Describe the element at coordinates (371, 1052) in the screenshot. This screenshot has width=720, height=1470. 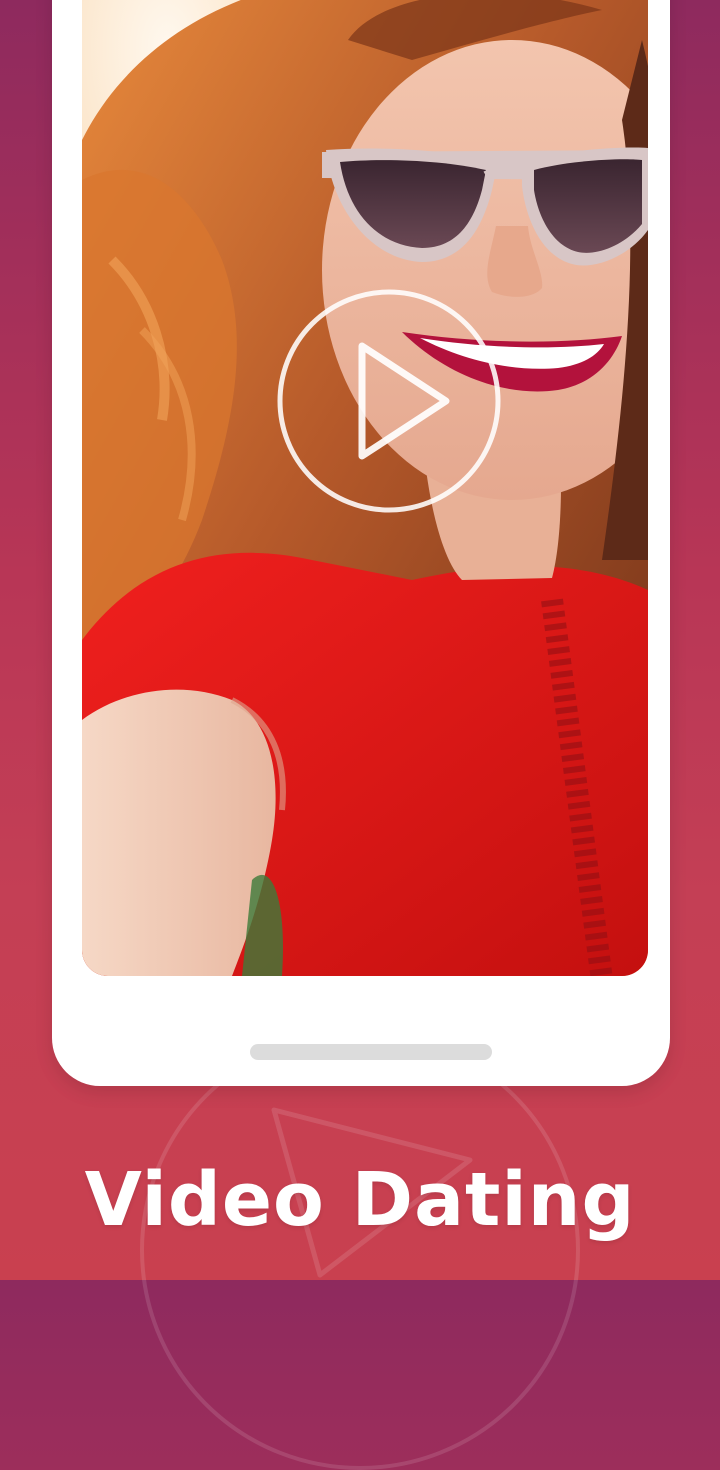
I see `home-indicator` at that location.